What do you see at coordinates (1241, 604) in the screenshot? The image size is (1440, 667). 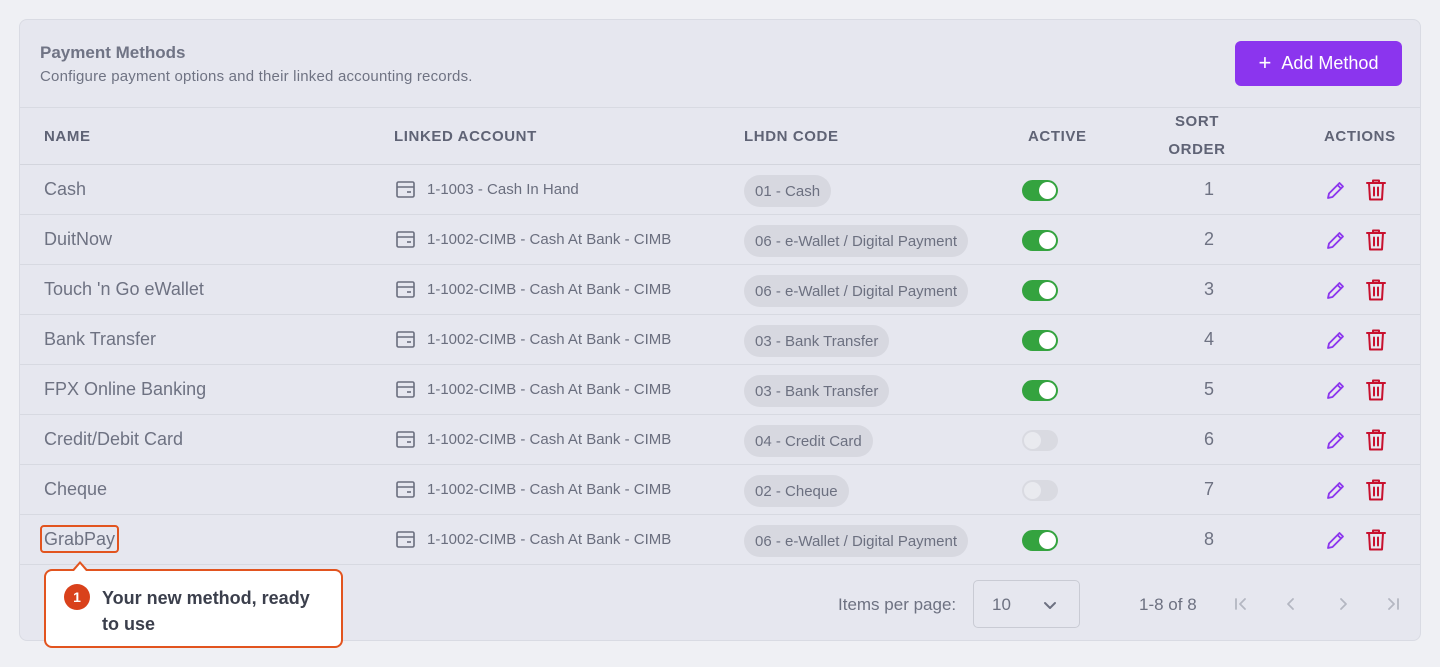 I see `first-page-icon` at bounding box center [1241, 604].